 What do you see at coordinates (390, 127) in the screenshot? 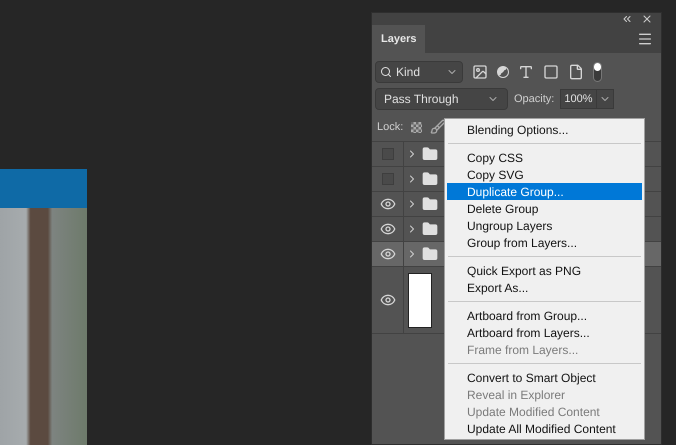
I see `lock-label: Lock:` at bounding box center [390, 127].